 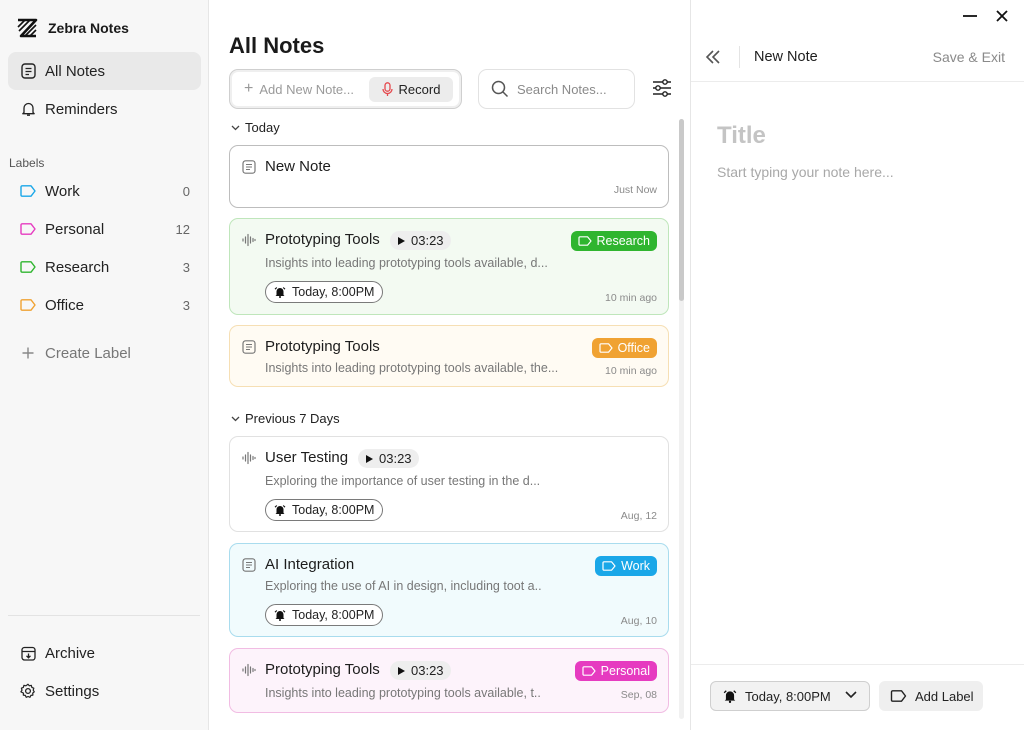 What do you see at coordinates (635, 190) in the screenshot?
I see `note-time: Just Now` at bounding box center [635, 190].